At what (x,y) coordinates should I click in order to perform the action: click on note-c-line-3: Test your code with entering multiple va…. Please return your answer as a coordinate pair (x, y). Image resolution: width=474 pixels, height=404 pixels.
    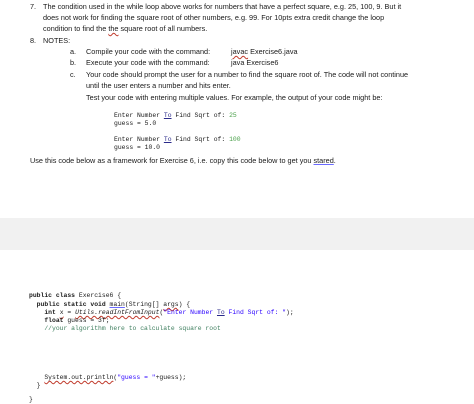
    Looking at the image, I should click on (234, 97).